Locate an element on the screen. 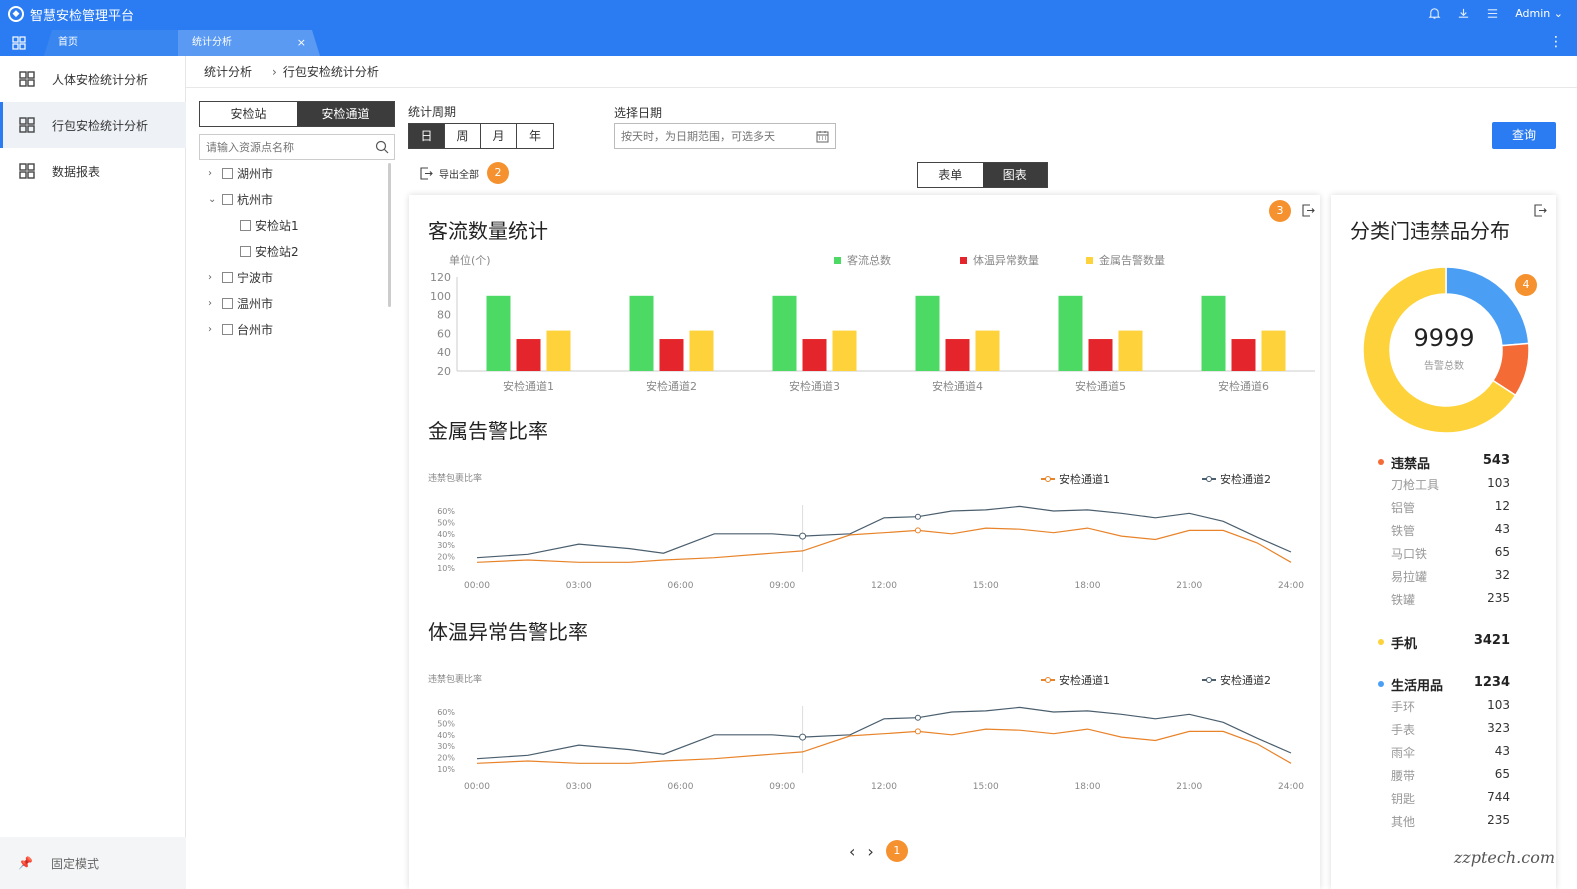 This screenshot has width=1577, height=889. tree-node-taizhou: › 台州市 is located at coordinates (240, 329).